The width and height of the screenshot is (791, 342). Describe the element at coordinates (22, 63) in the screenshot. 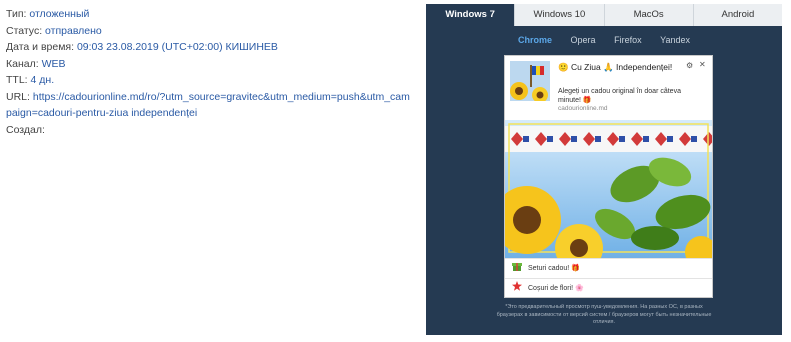

I see `channel-label: Канал:` at that location.